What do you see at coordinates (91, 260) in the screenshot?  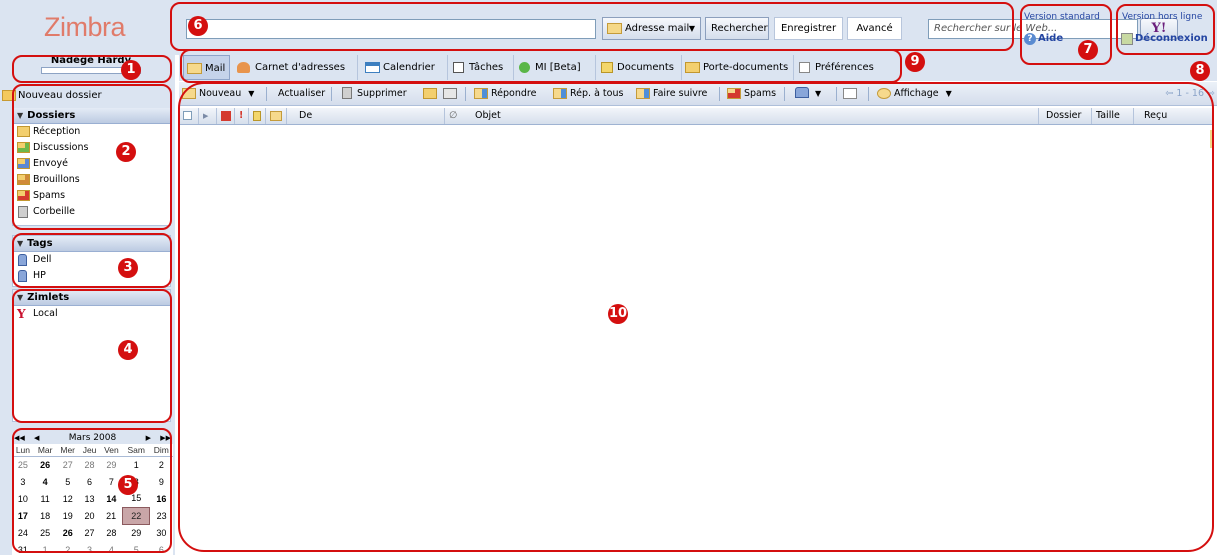 I see `tag-item-dell: Dell` at bounding box center [91, 260].